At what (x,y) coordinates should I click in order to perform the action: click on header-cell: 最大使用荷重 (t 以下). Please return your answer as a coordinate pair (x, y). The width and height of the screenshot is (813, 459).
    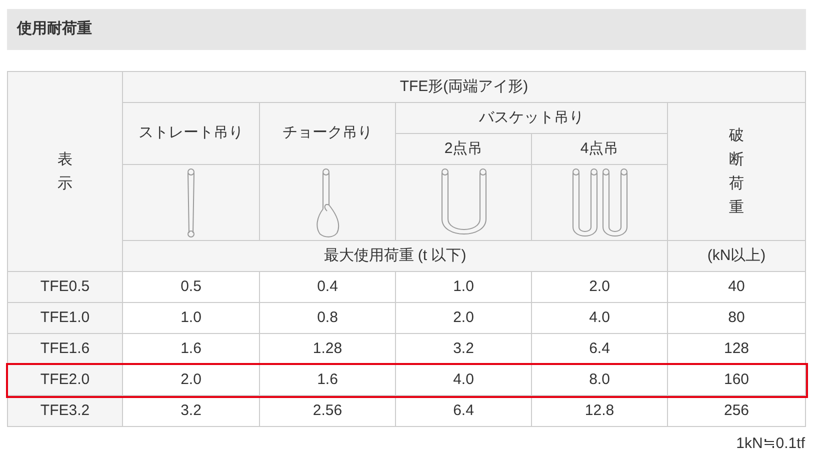
    Looking at the image, I should click on (395, 256).